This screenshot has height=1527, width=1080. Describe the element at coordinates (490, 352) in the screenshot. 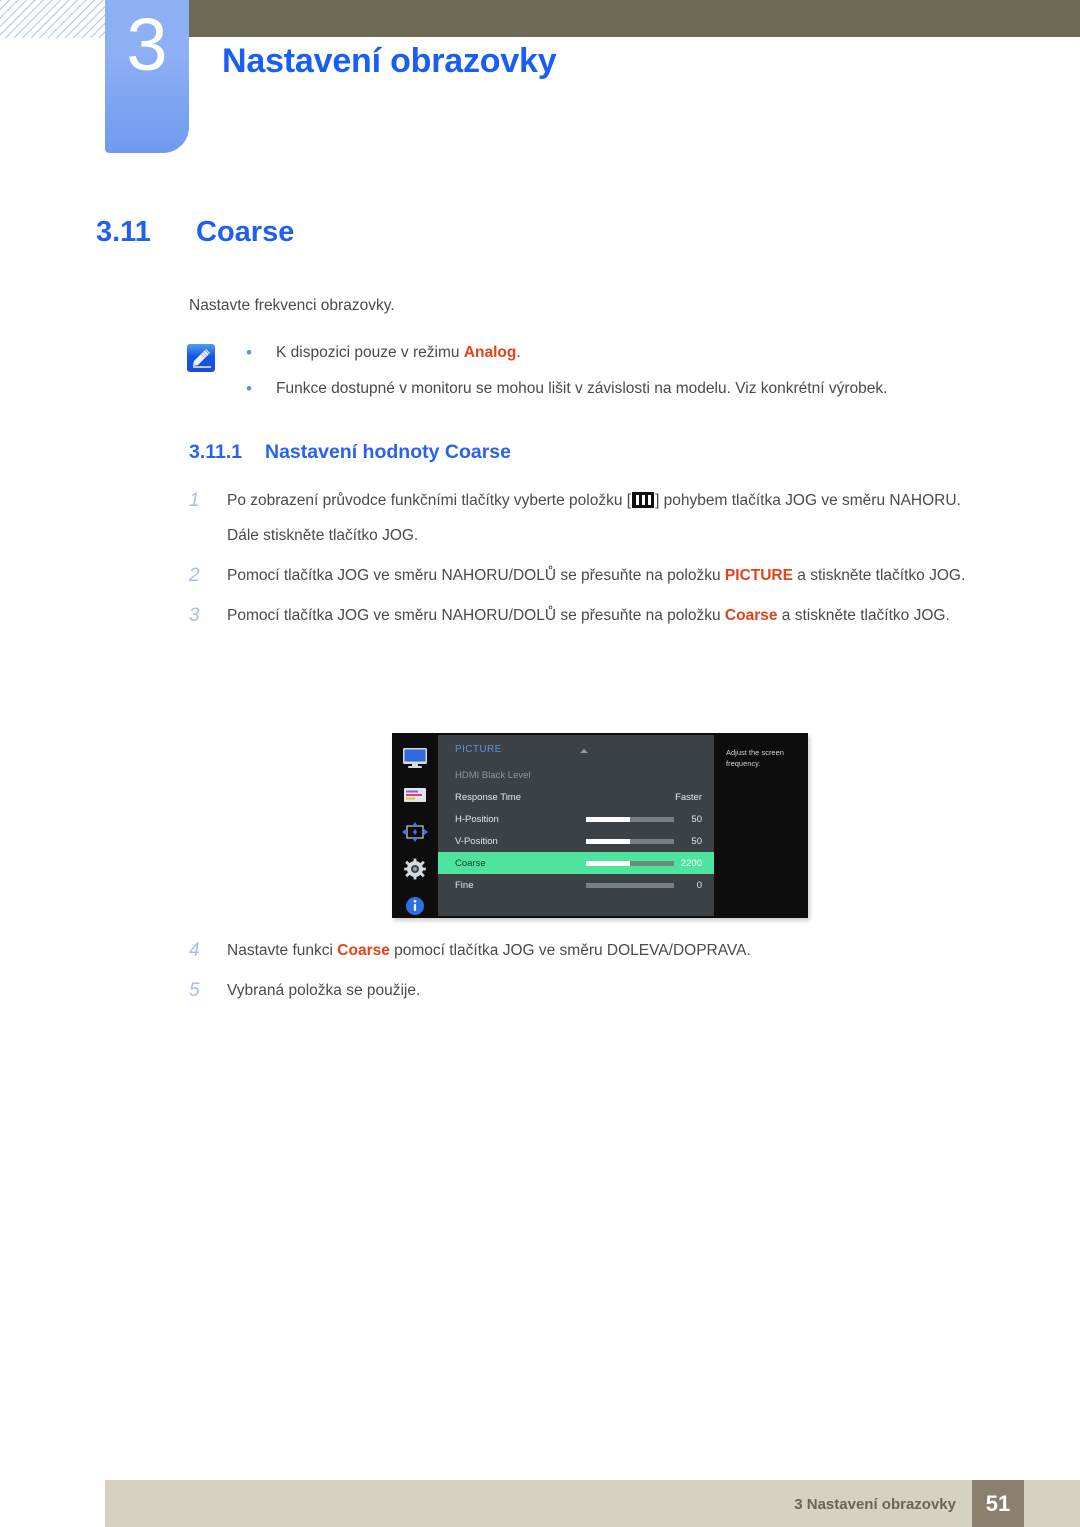

I see `keyword-analog: Analog` at that location.